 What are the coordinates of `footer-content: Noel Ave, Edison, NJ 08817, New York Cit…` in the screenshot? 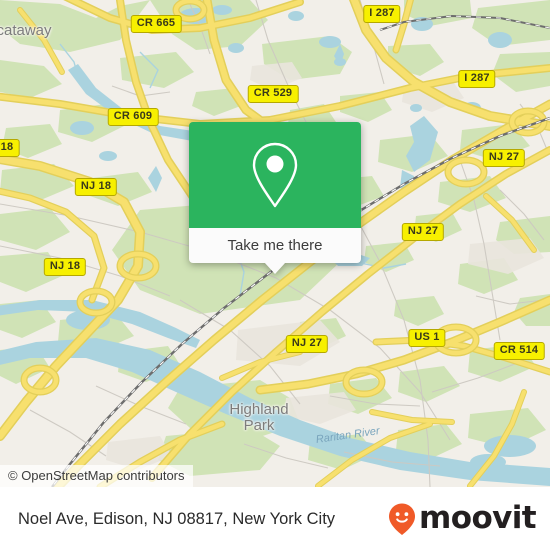 It's located at (275, 518).